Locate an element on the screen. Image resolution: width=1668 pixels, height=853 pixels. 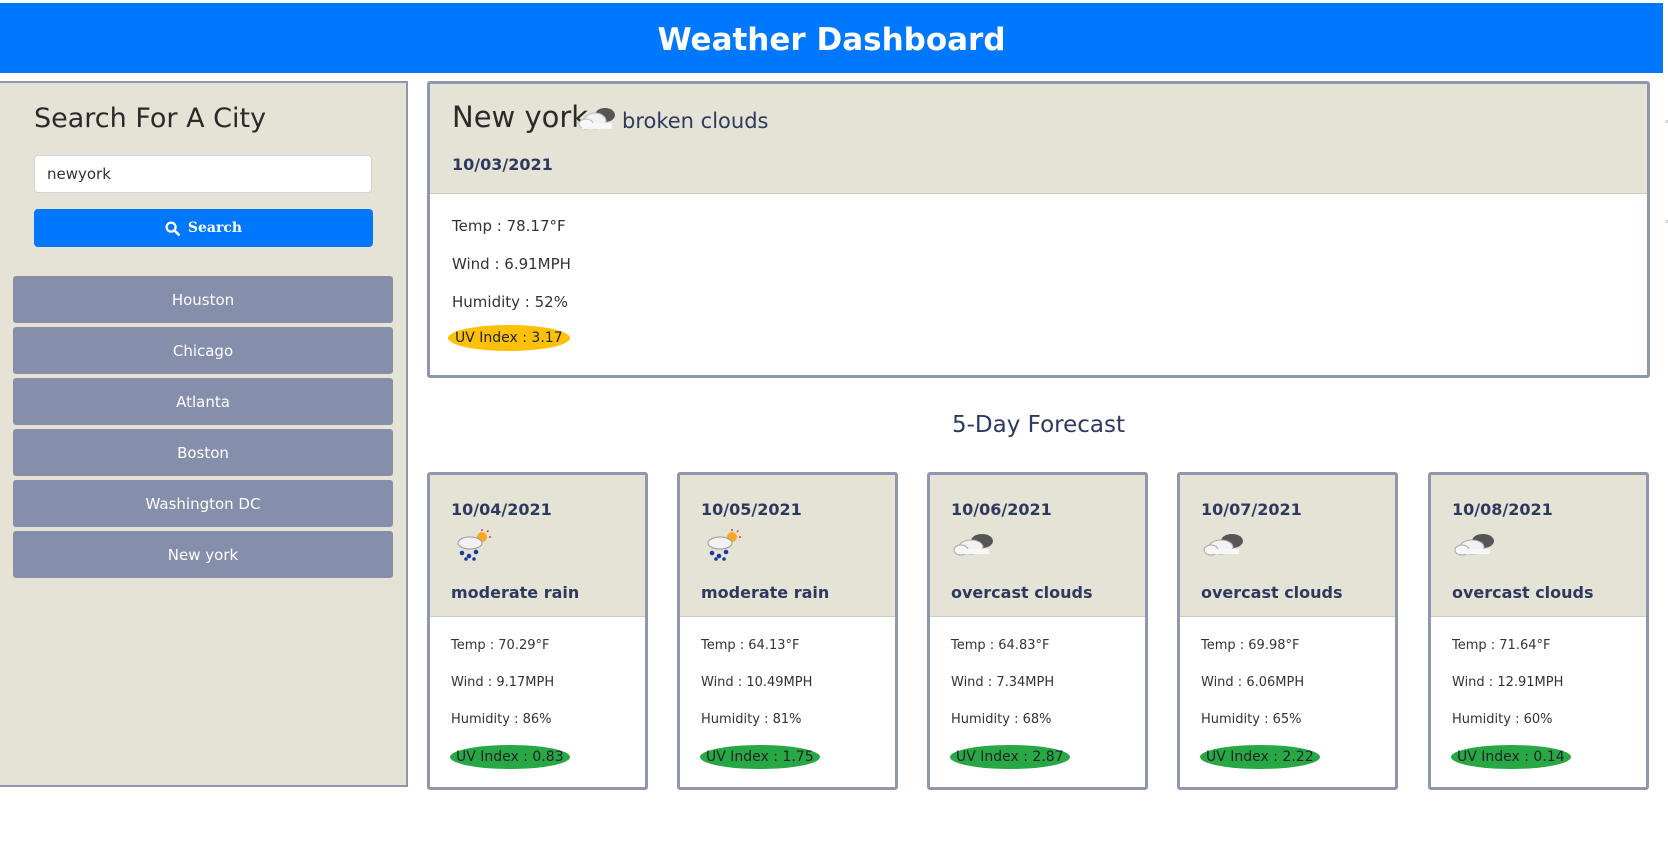
current-humidity: Humidity : 52% is located at coordinates (510, 302).